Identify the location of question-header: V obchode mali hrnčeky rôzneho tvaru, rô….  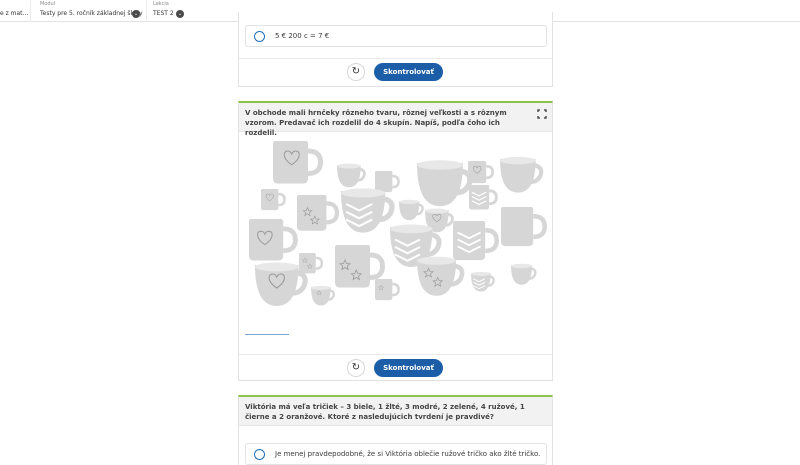
(395, 120).